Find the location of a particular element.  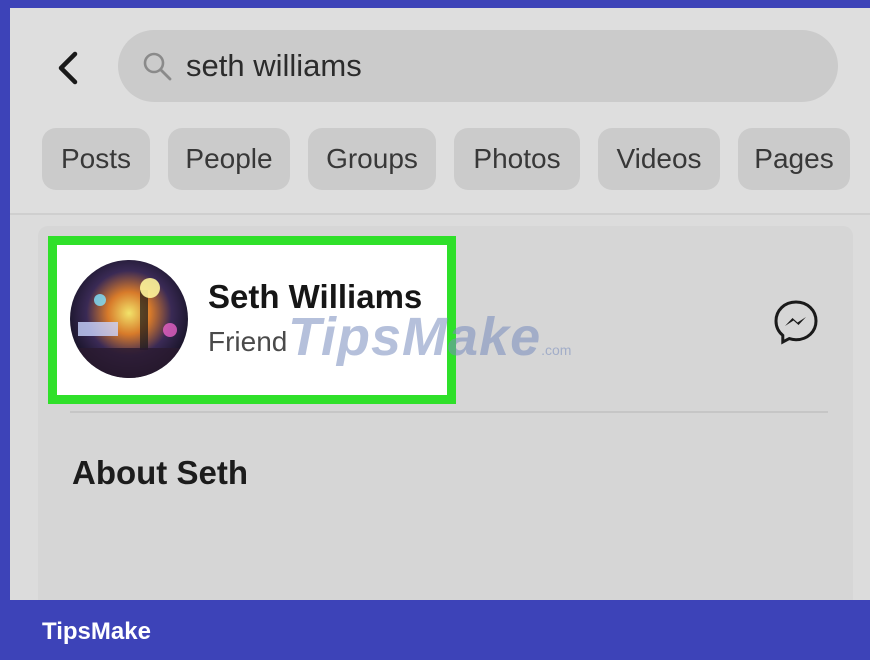

divider is located at coordinates (440, 214).